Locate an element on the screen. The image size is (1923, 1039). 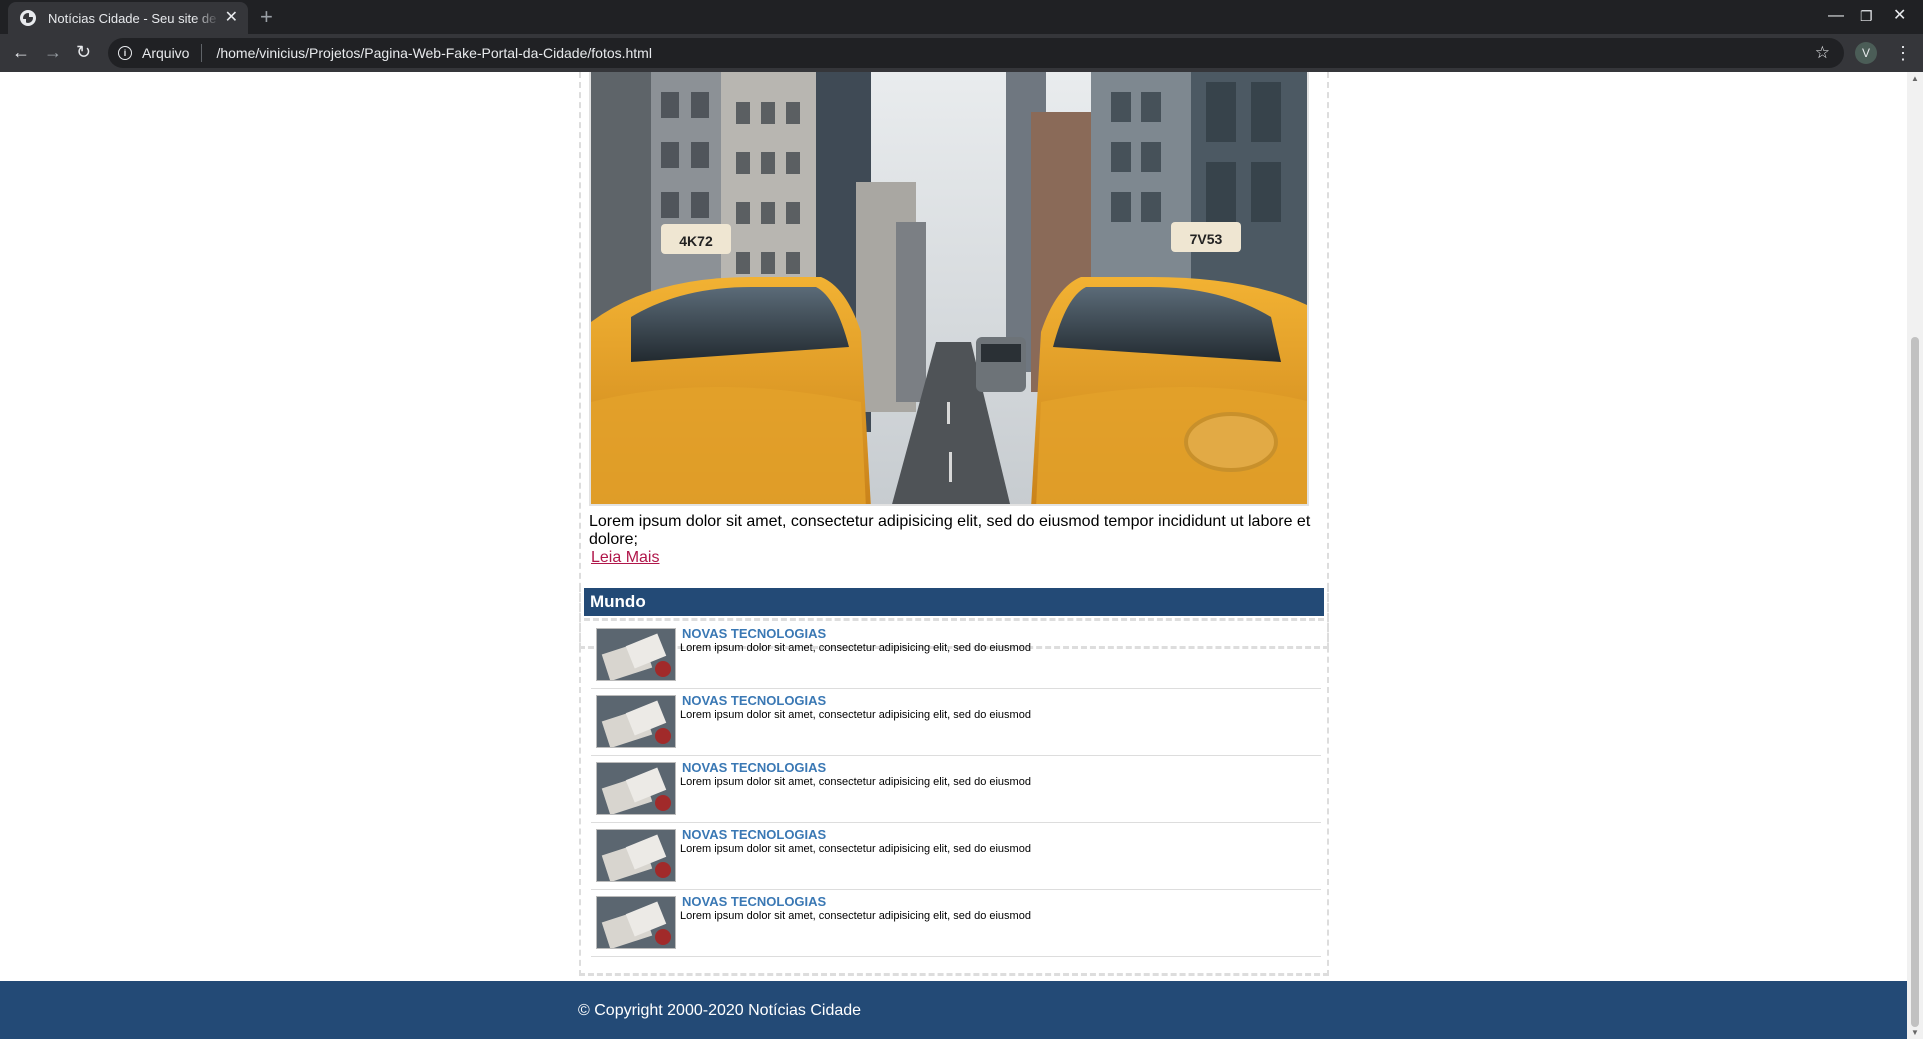
window-close-icon: ✕ is located at coordinates (1899, 16).